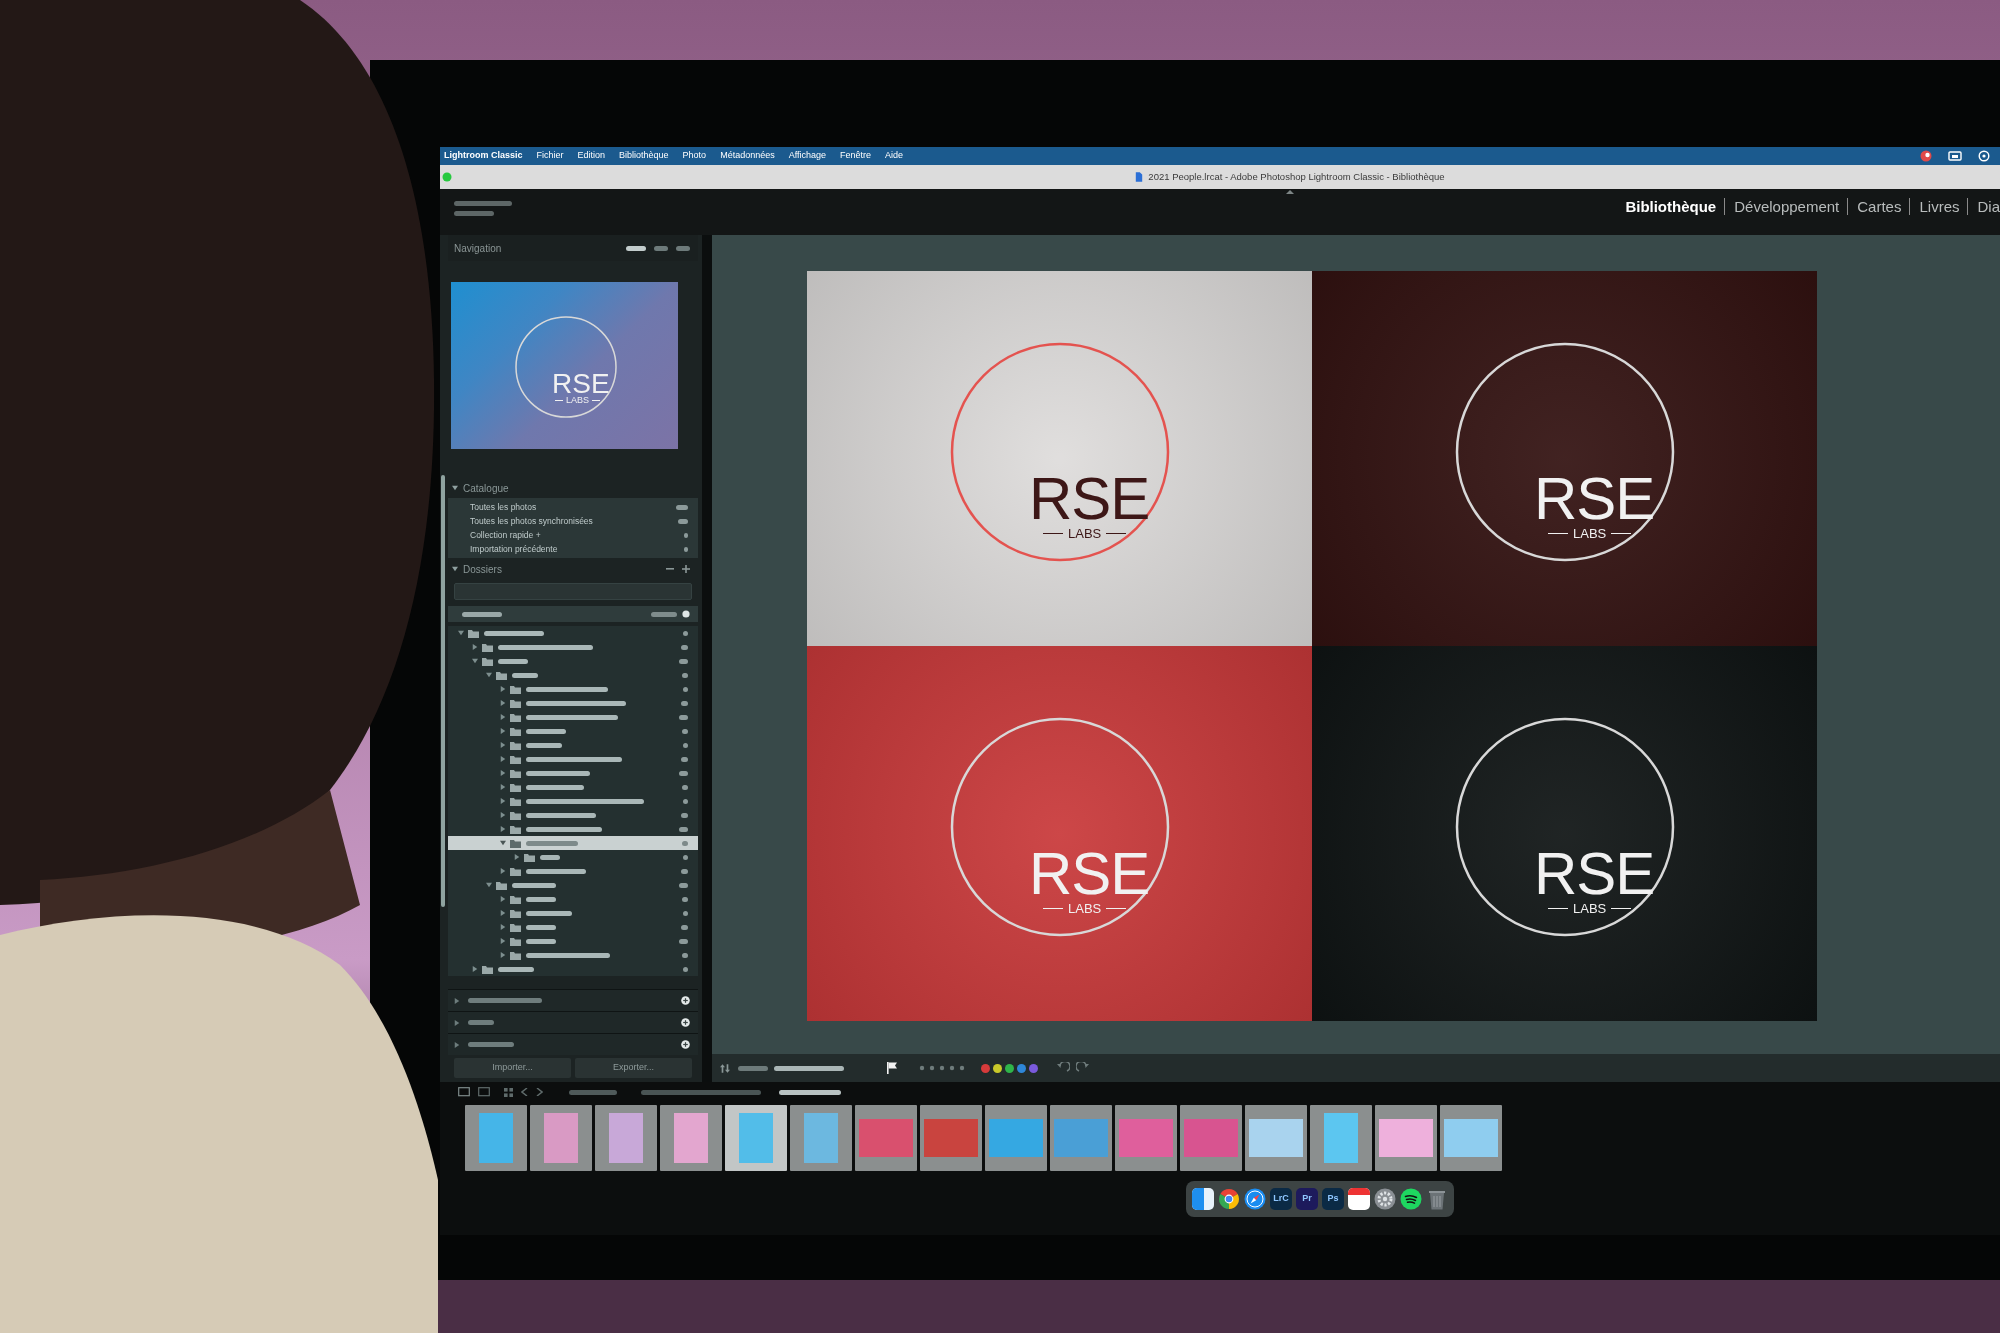  Describe the element at coordinates (1290, 192) in the screenshot. I see `collapse-arrow-icon` at that location.